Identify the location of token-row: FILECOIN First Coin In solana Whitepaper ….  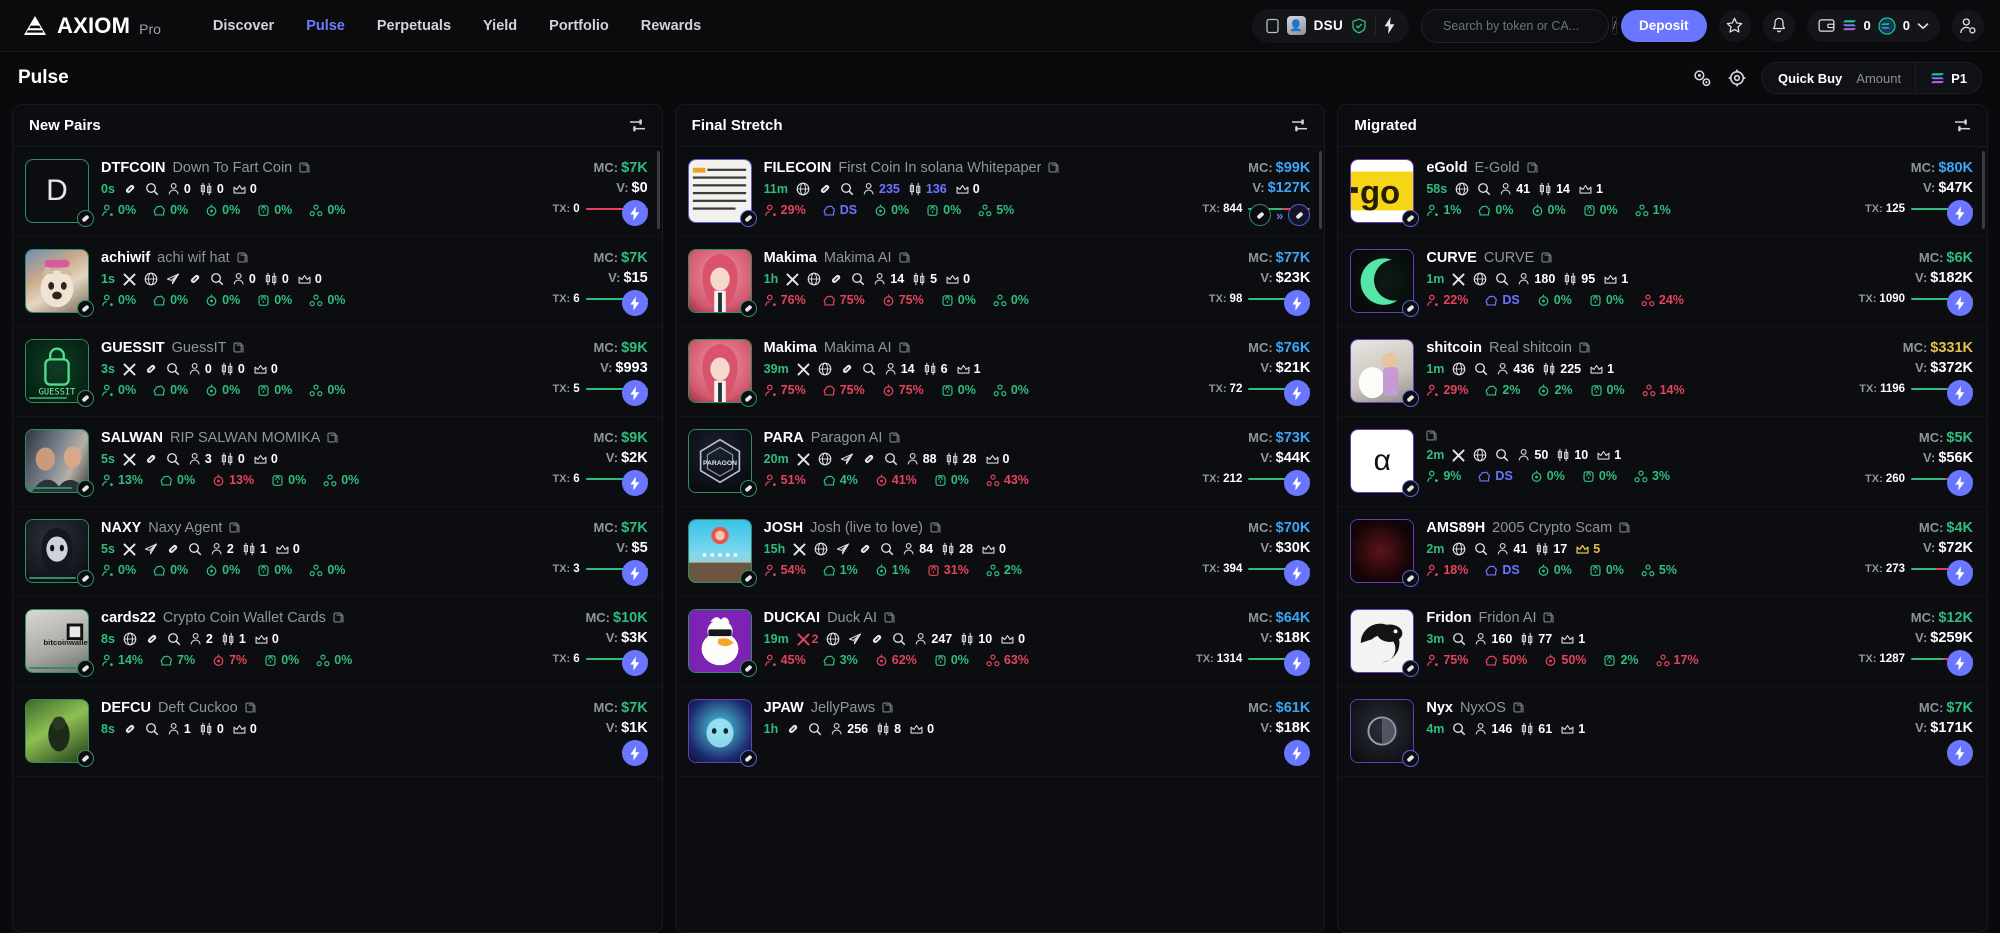
(1000, 192).